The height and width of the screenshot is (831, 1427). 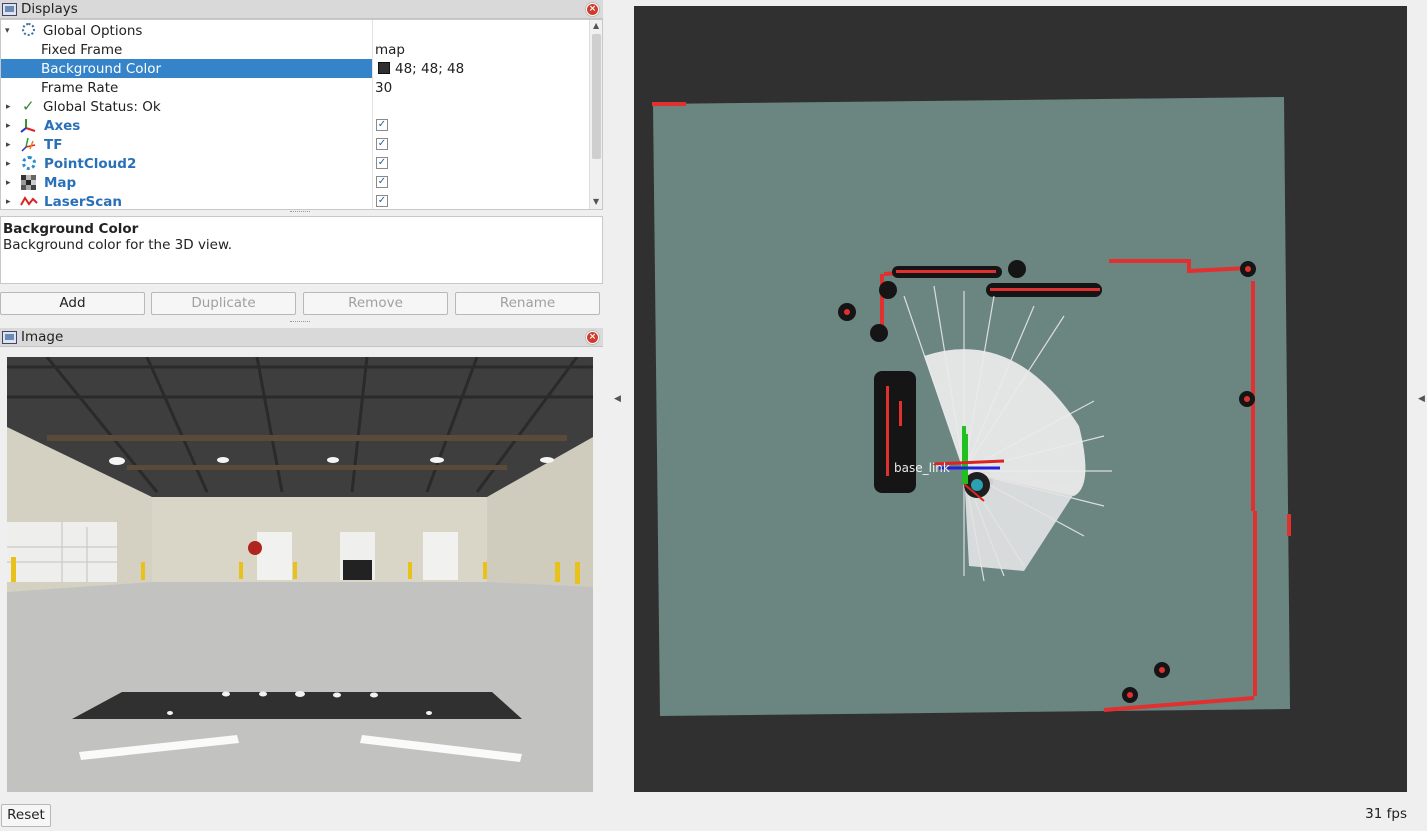 What do you see at coordinates (295, 106) in the screenshot?
I see `tree-row-global-status: ▸ ✓ Global Status: Ok` at bounding box center [295, 106].